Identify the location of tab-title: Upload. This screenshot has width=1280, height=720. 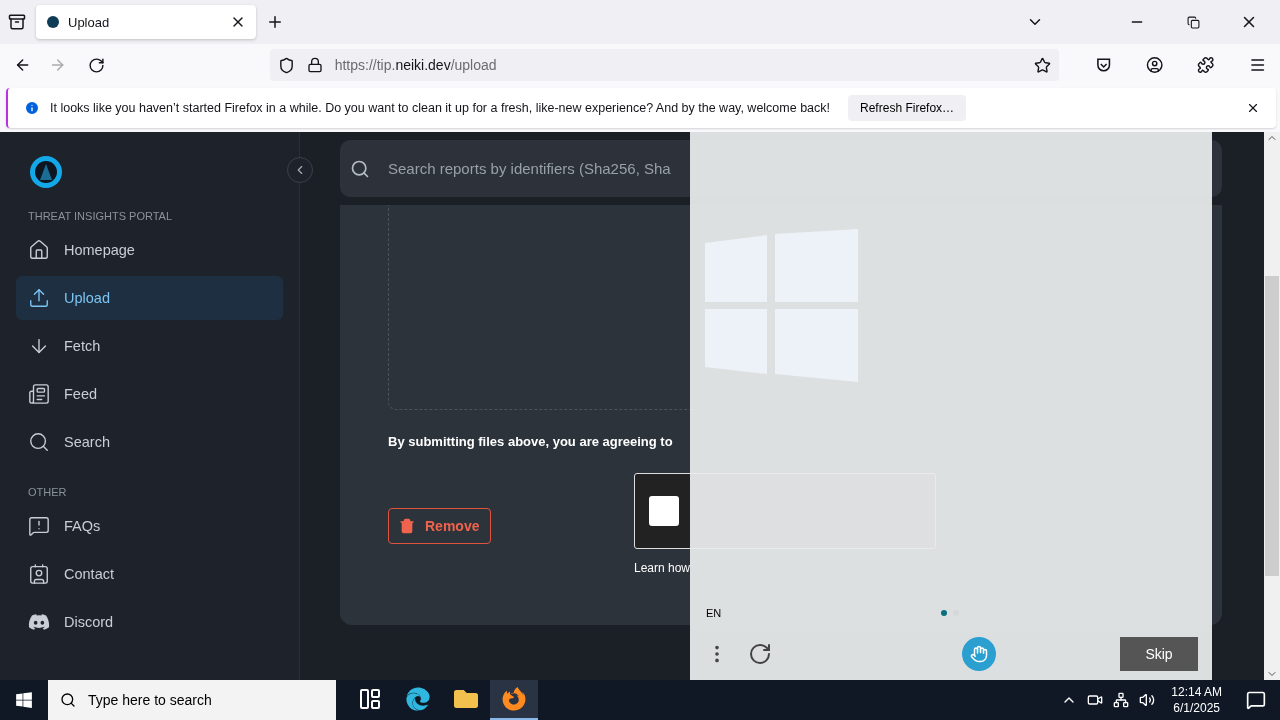
(89, 22).